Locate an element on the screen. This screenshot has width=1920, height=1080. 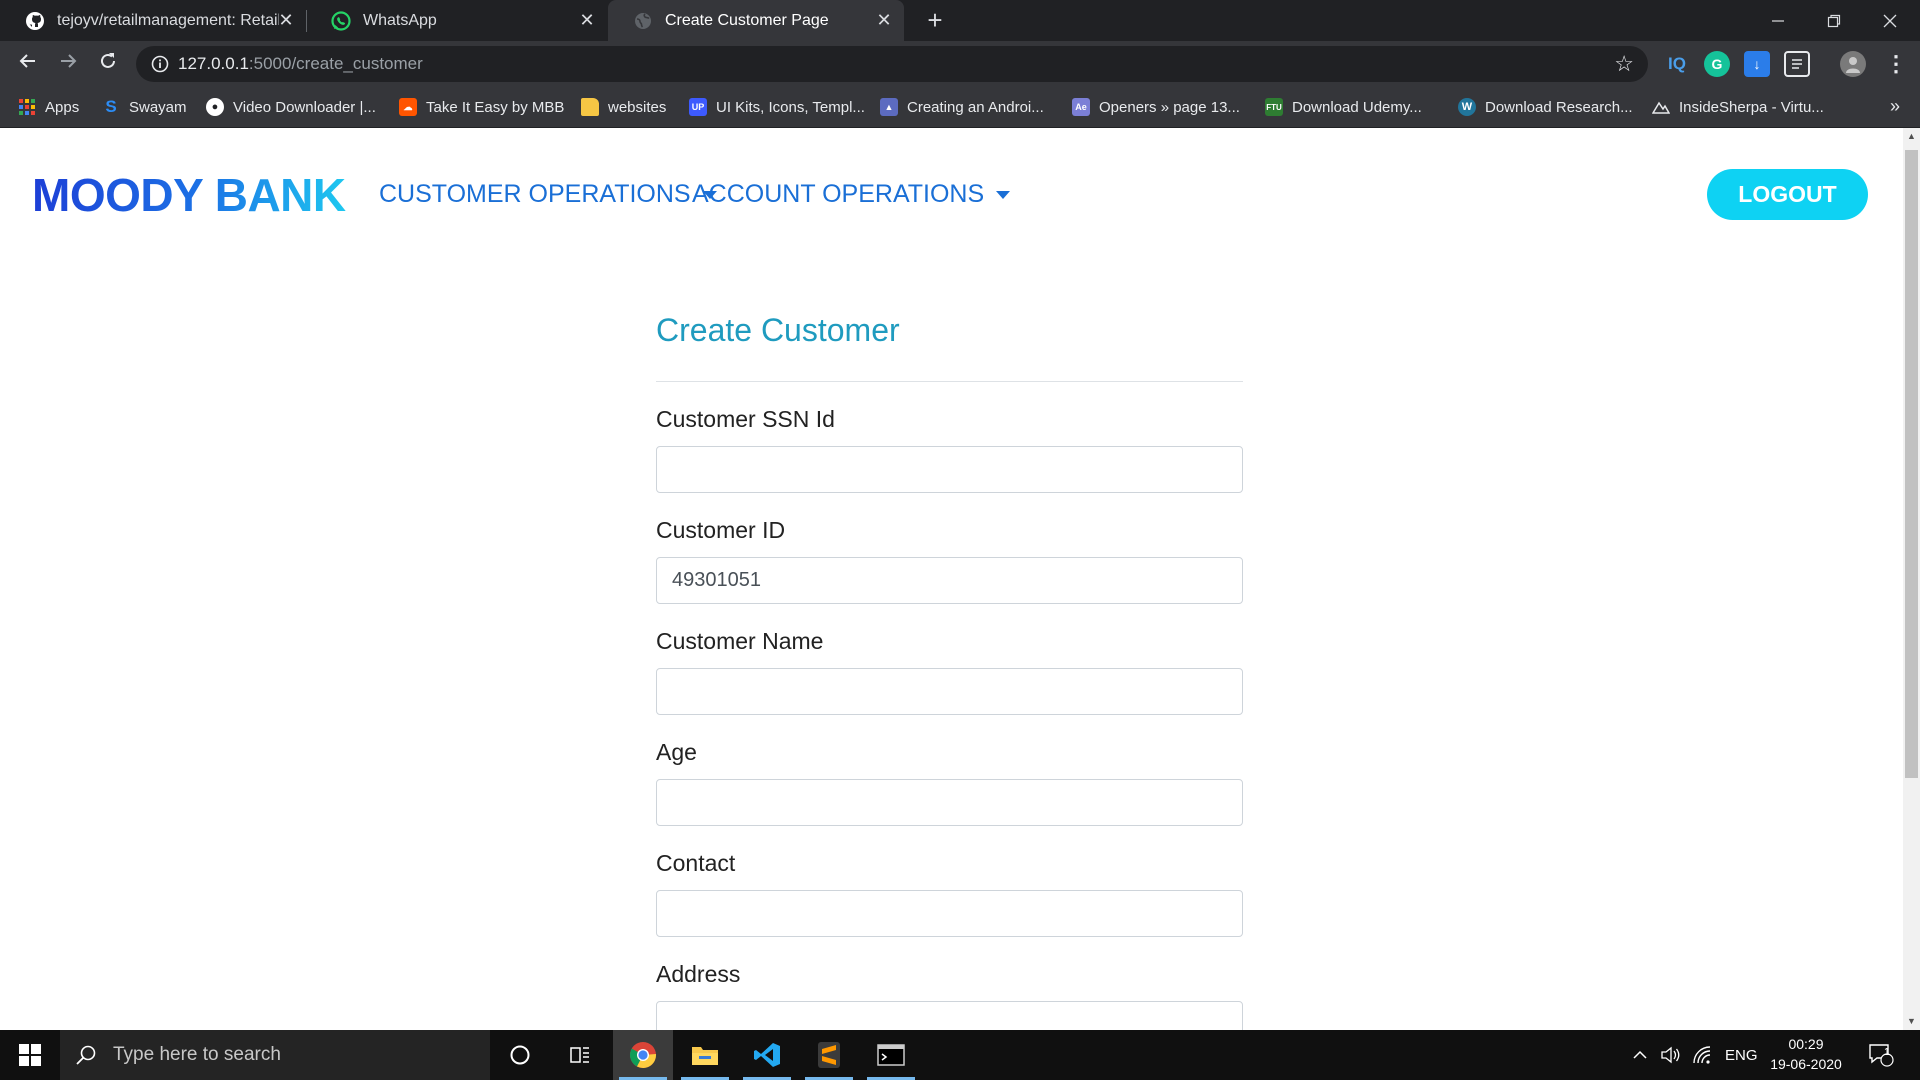
extension-grammarly: G is located at coordinates (1717, 64).